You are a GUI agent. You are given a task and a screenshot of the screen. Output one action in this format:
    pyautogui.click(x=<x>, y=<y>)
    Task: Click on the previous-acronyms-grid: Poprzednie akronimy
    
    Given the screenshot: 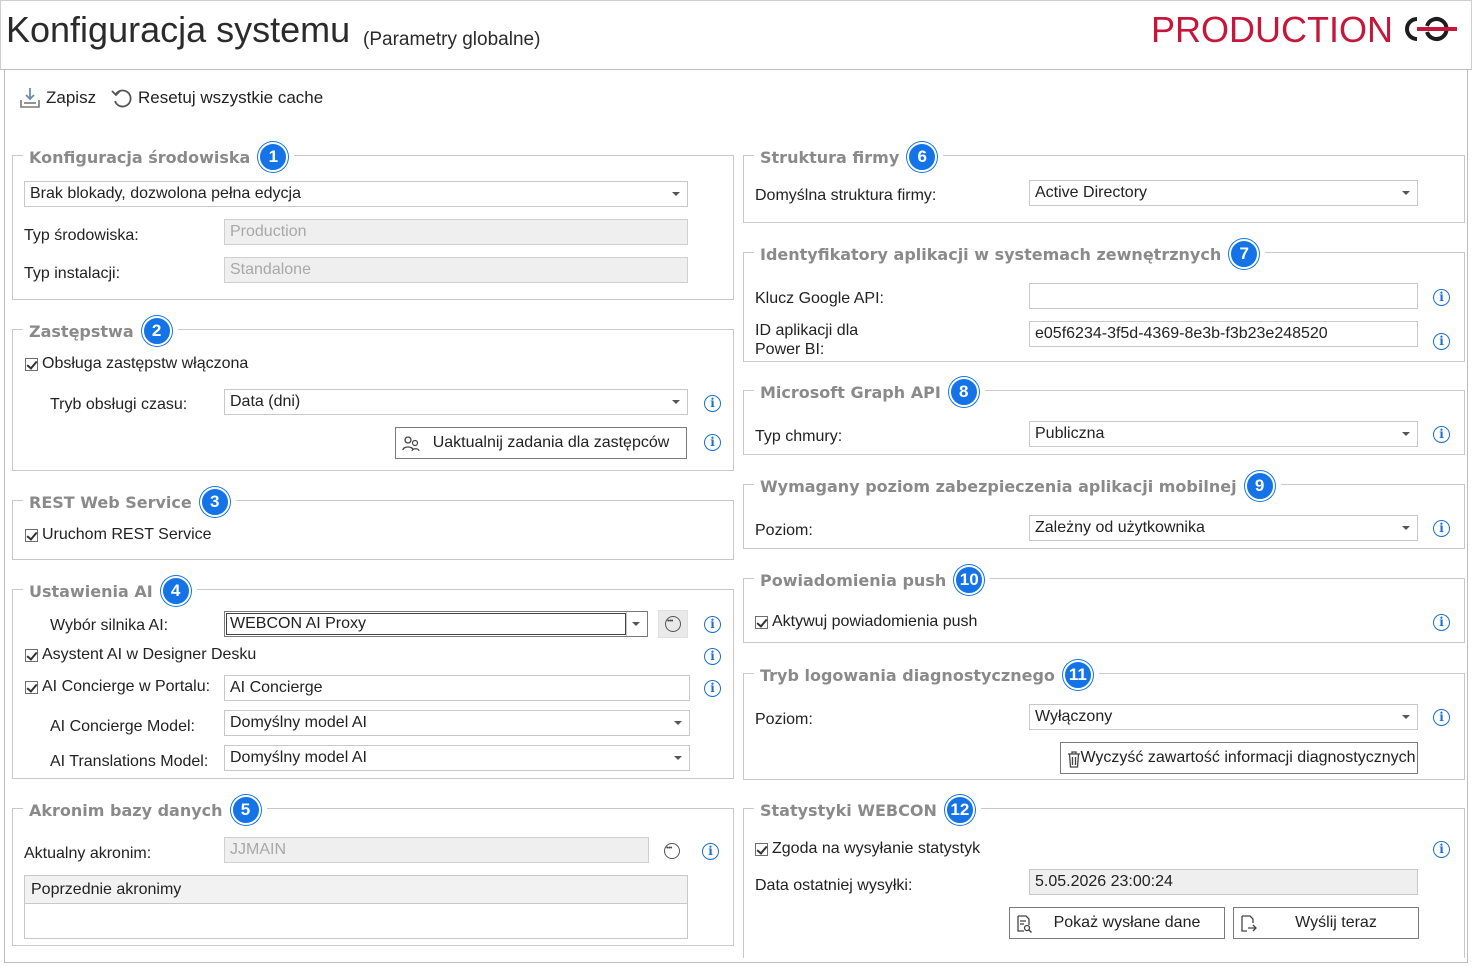 What is the action you would take?
    pyautogui.click(x=356, y=907)
    